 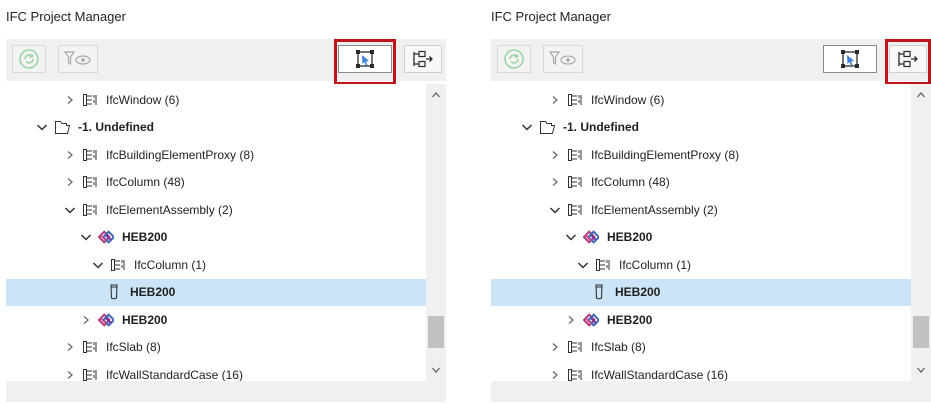 I want to click on tree-row-label: IfcBuildingElementProxy (8), so click(x=665, y=154).